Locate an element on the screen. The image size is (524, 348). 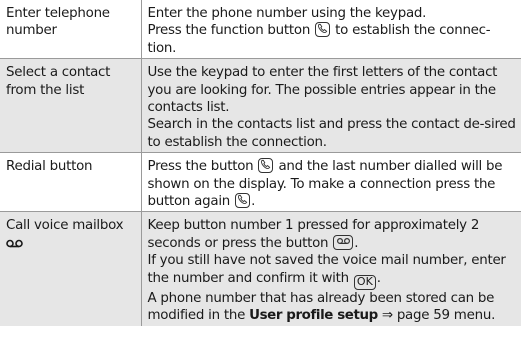
row-label: Call voice mailbox is located at coordinates (71, 268).